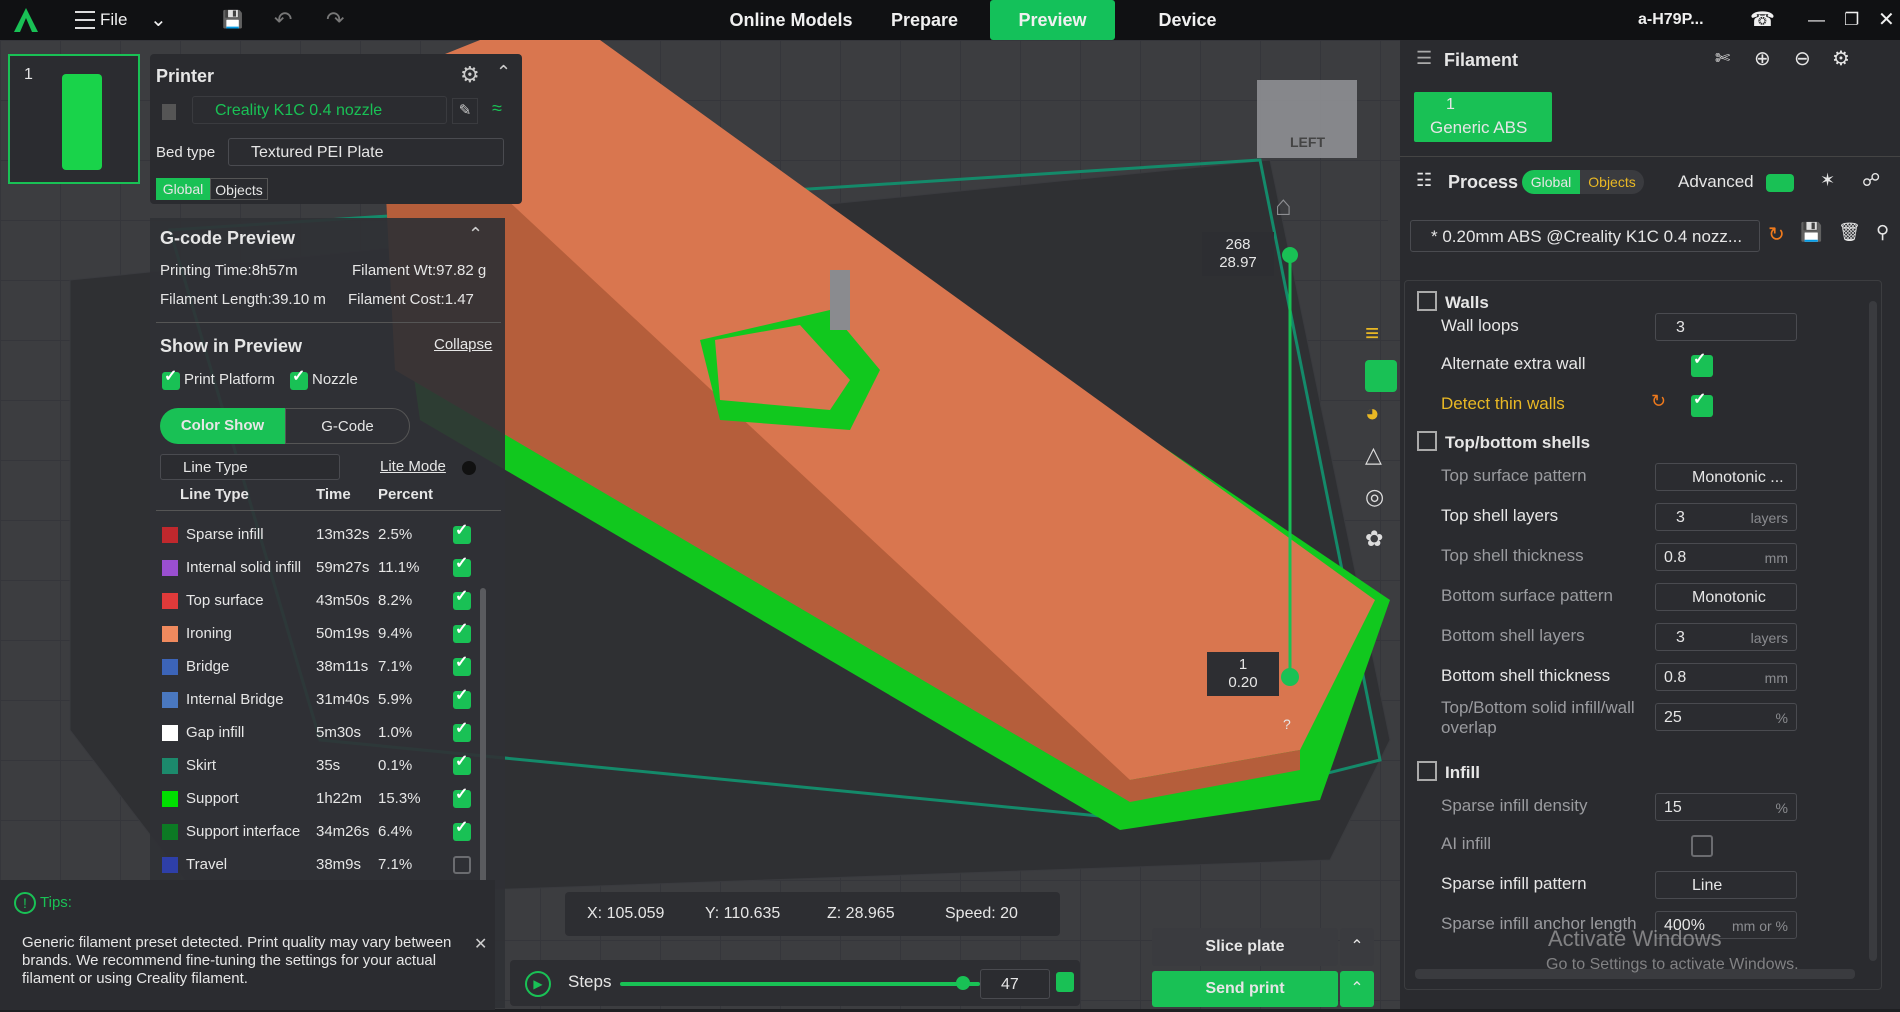  What do you see at coordinates (1871, 180) in the screenshot?
I see `share-icon: ☍` at bounding box center [1871, 180].